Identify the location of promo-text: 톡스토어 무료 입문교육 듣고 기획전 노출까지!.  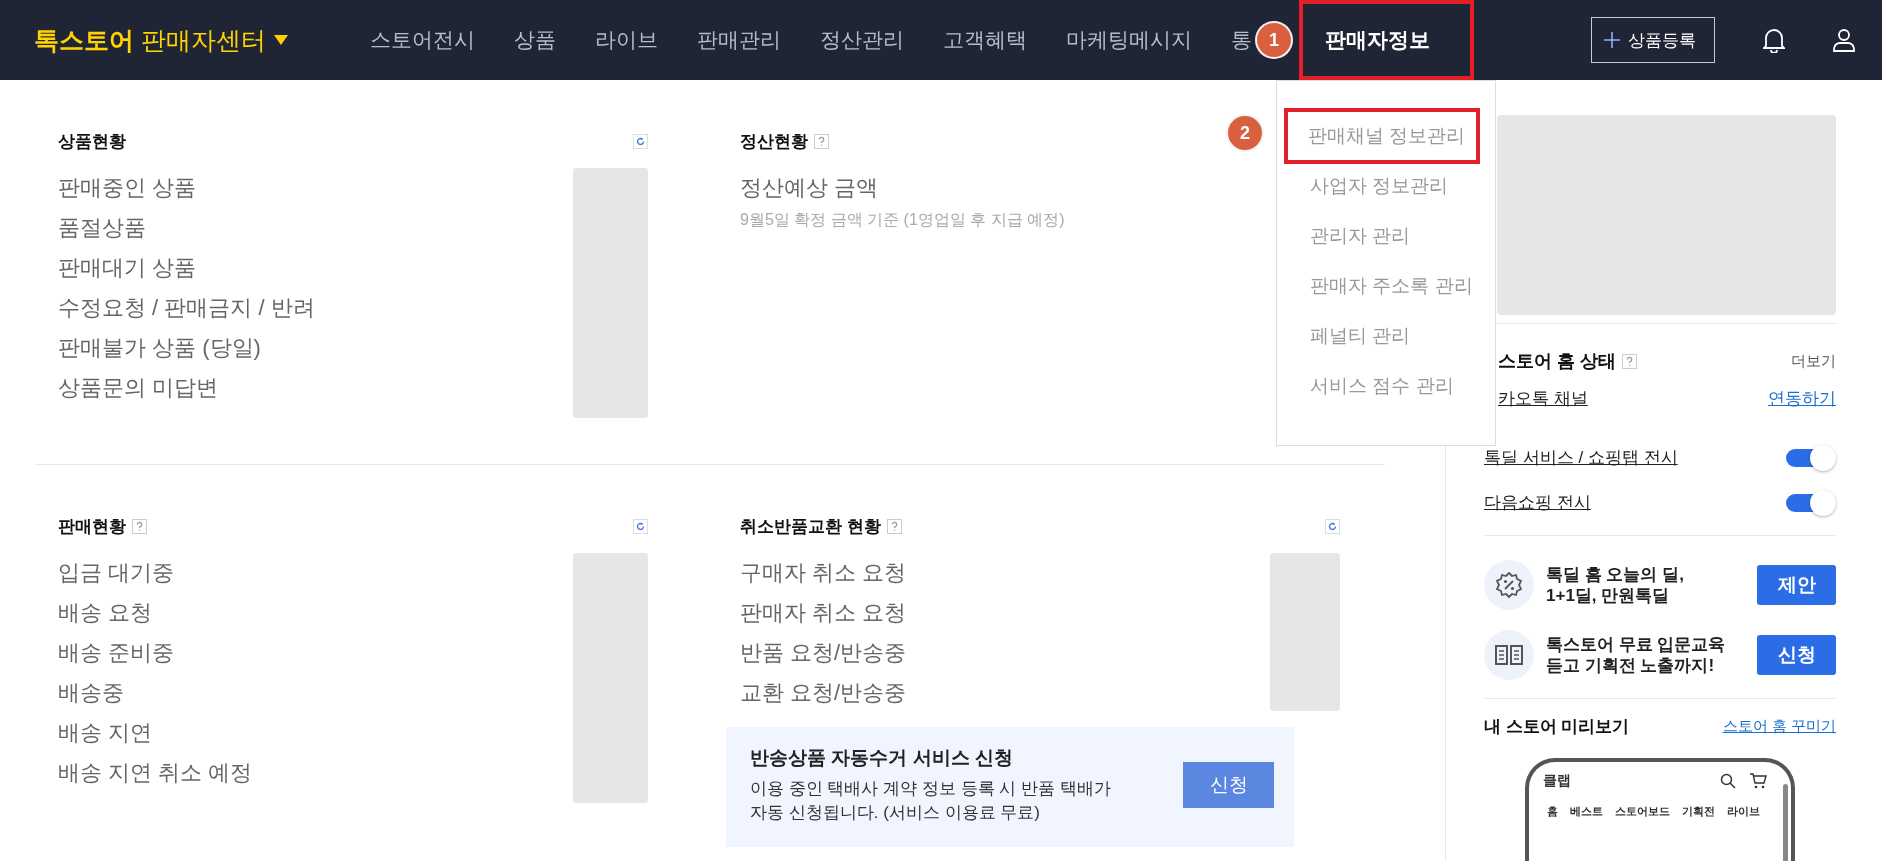
(1636, 655).